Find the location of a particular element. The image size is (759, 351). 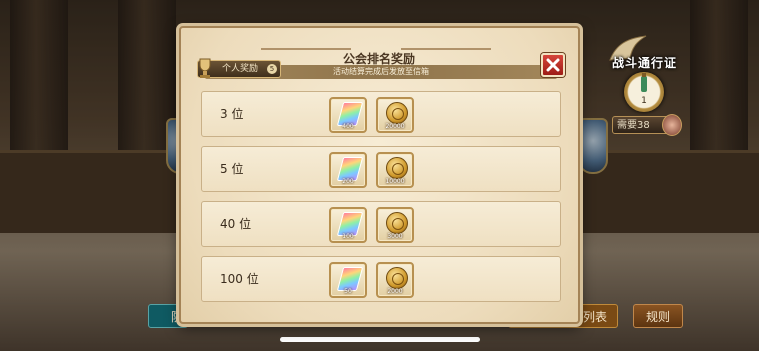

tab-count-badge: 5 is located at coordinates (272, 69).